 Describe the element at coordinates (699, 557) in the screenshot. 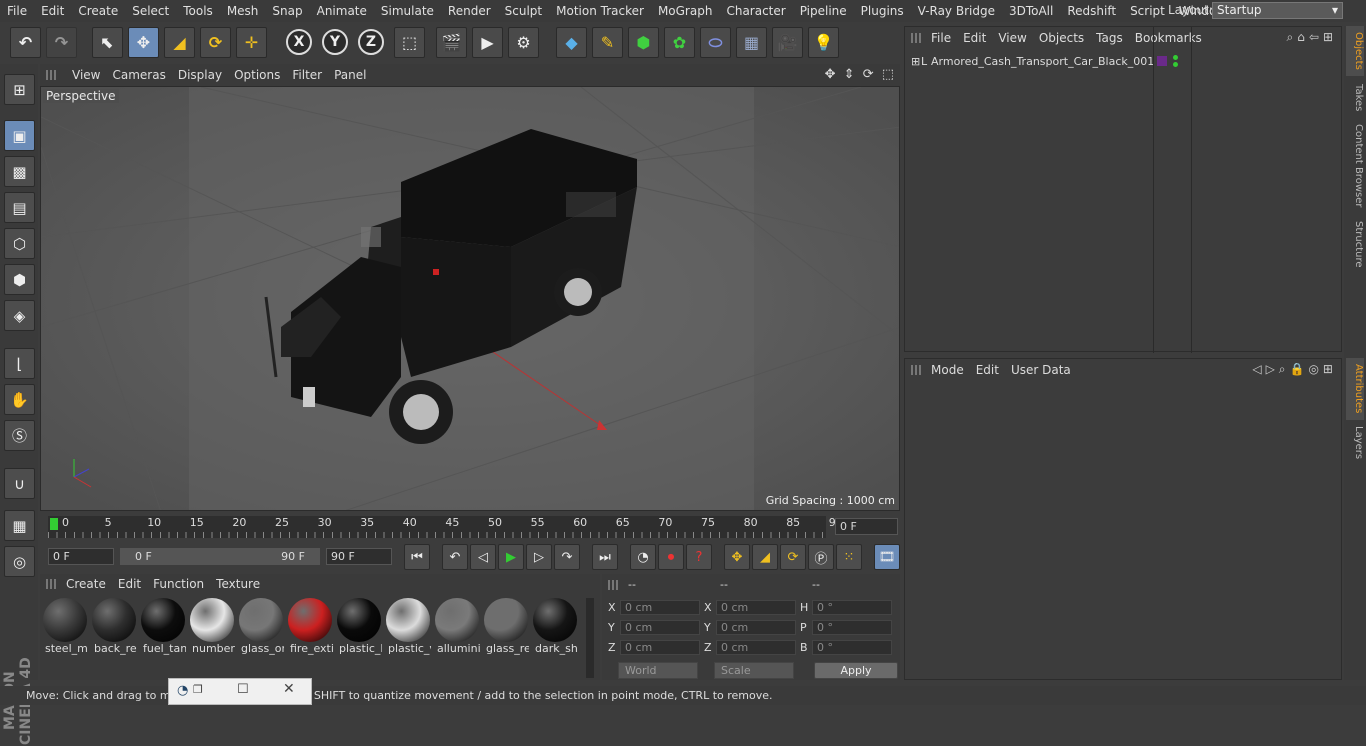

I see `keyframe-selection-icon: ?` at that location.